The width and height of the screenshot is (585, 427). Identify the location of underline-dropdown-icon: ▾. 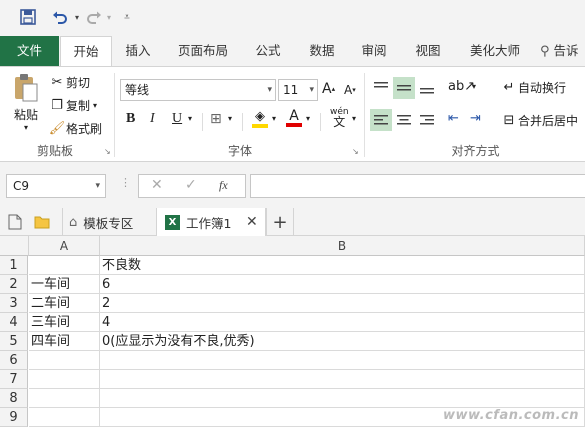
(190, 118).